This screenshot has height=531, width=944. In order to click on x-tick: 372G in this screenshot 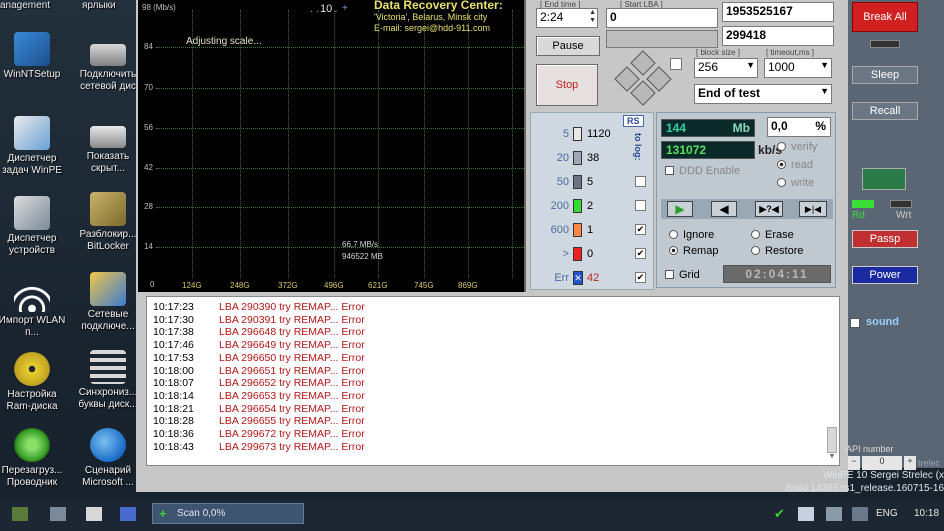, I will do `click(288, 285)`.